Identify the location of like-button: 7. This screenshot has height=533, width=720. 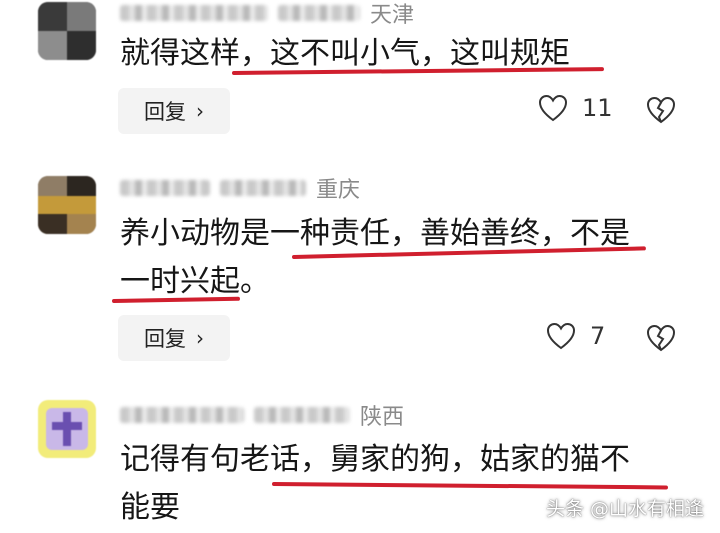
(575, 336).